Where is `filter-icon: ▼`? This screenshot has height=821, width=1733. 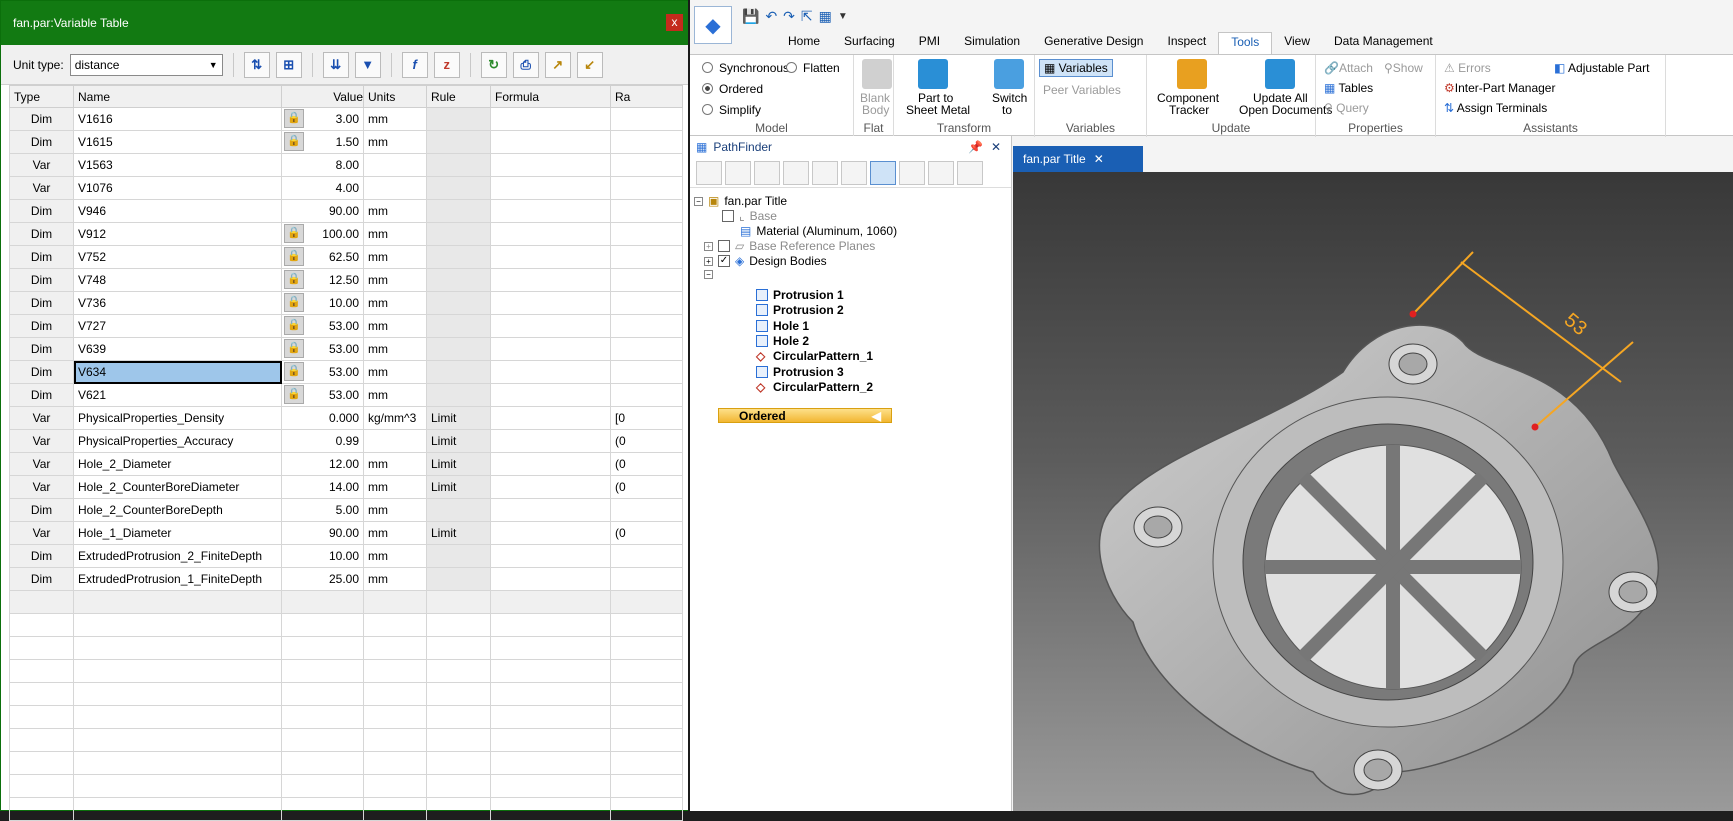 filter-icon: ▼ is located at coordinates (367, 64).